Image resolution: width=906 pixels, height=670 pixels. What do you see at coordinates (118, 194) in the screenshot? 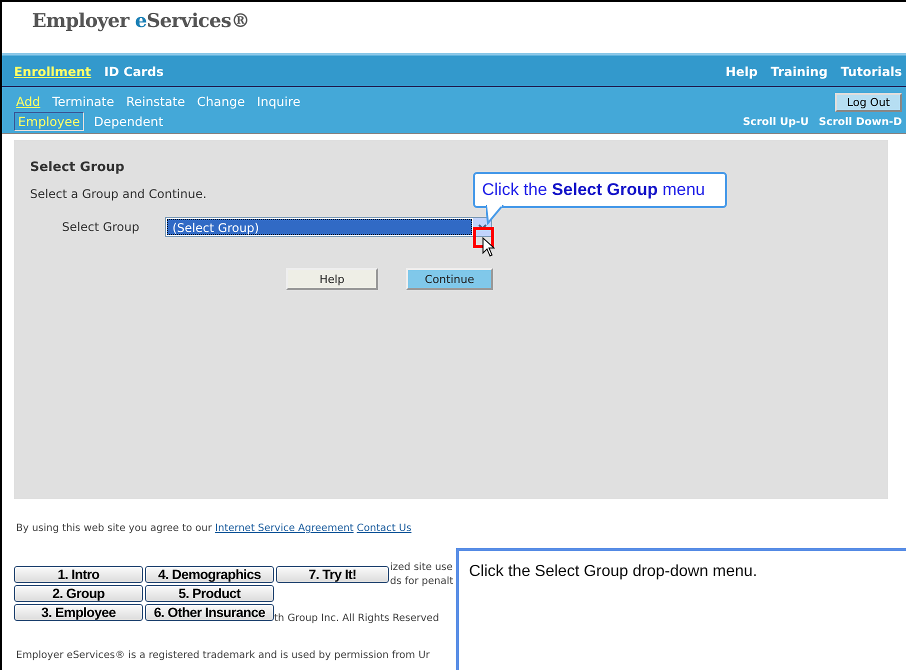
I see `instruction-text: Select a Group and Continue.` at bounding box center [118, 194].